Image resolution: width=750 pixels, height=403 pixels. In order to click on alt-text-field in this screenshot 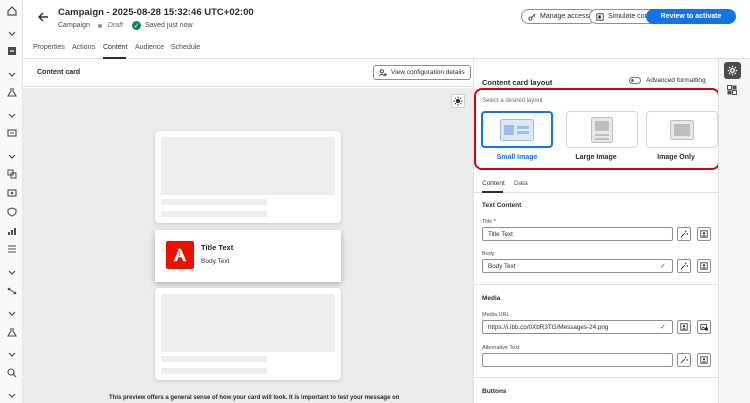, I will do `click(577, 360)`.